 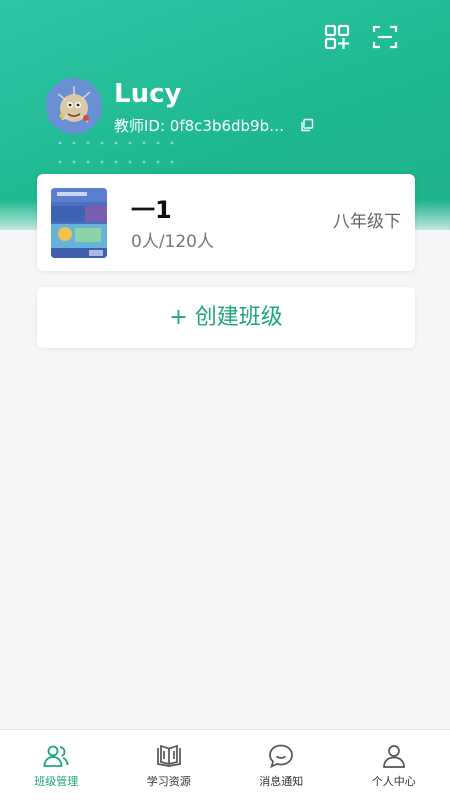 What do you see at coordinates (56, 781) in the screenshot?
I see `tab-label: 班级管理` at bounding box center [56, 781].